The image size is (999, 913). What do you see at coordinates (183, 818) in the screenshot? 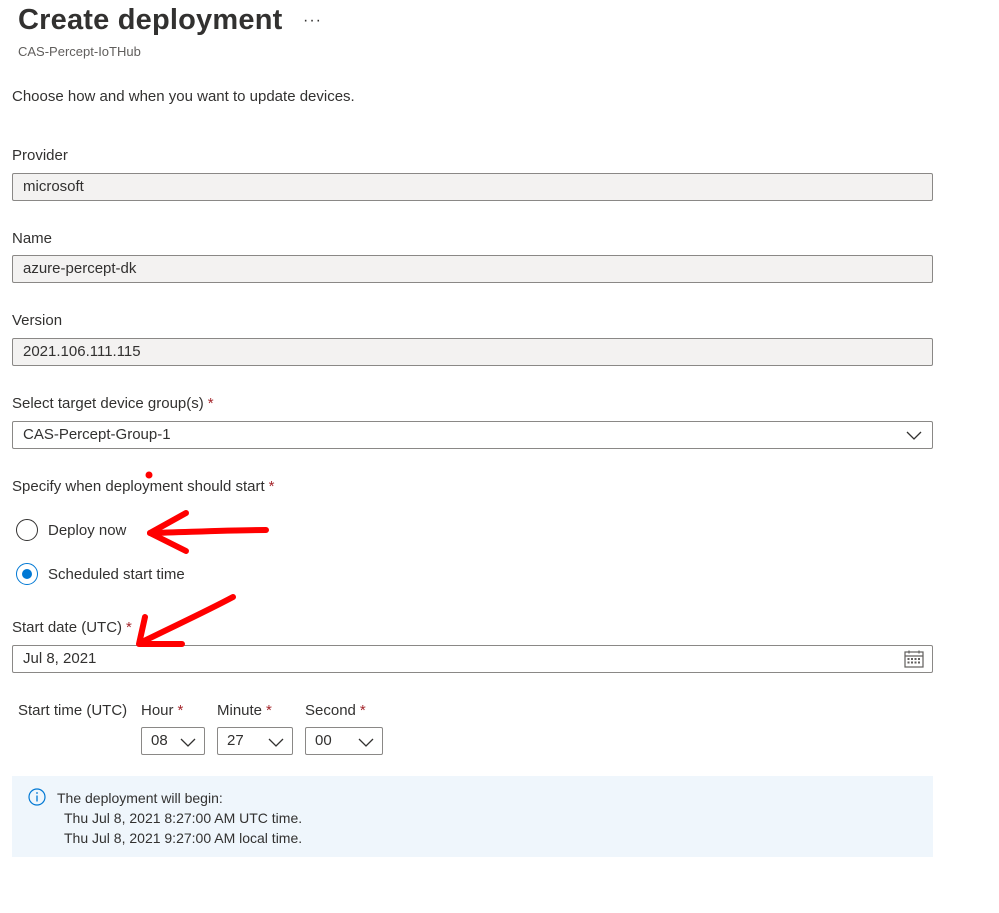
I see `info-utc-time: Thu Jul 8, 2021 8:27:00 AM UTC time.` at bounding box center [183, 818].